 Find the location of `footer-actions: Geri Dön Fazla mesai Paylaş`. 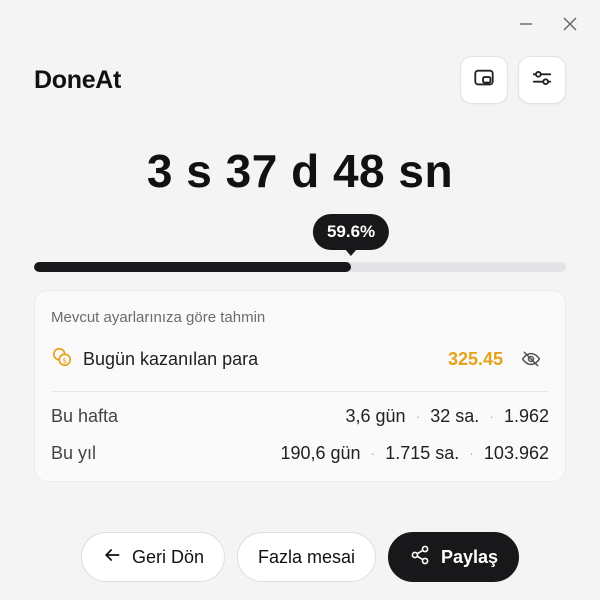

footer-actions: Geri Dön Fazla mesai Paylaş is located at coordinates (300, 557).